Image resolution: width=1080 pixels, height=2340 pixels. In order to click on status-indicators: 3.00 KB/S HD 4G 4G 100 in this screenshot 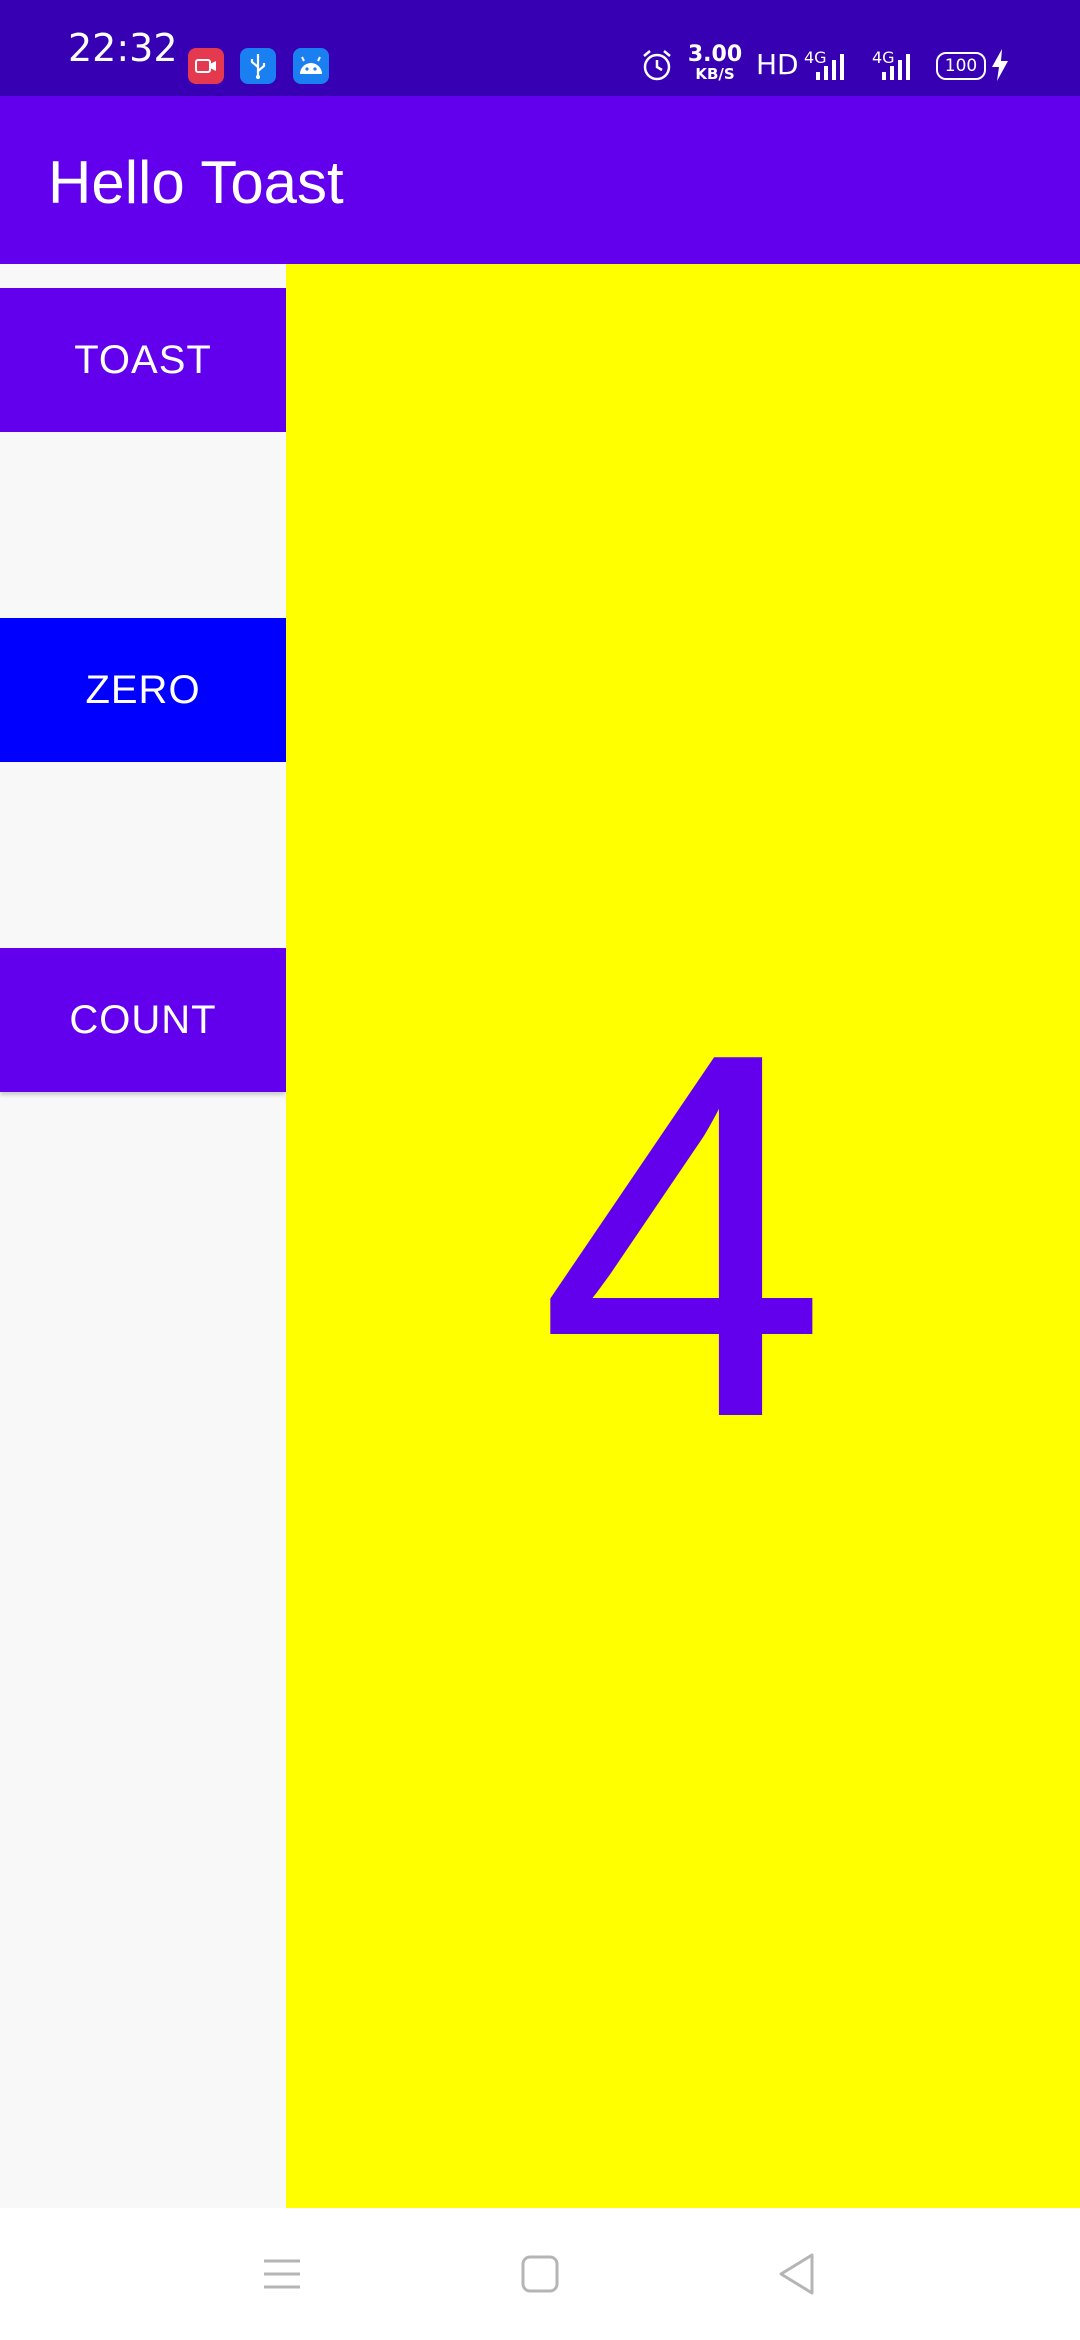, I will do `click(860, 48)`.